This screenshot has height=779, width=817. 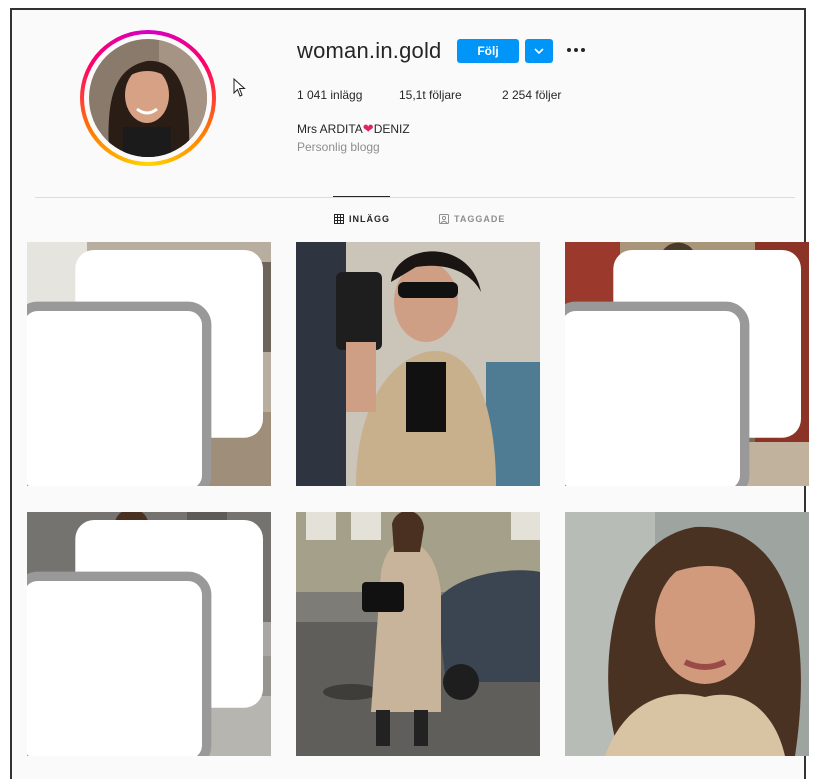 I want to click on tab-posts: INLÄGG, so click(x=362, y=219).